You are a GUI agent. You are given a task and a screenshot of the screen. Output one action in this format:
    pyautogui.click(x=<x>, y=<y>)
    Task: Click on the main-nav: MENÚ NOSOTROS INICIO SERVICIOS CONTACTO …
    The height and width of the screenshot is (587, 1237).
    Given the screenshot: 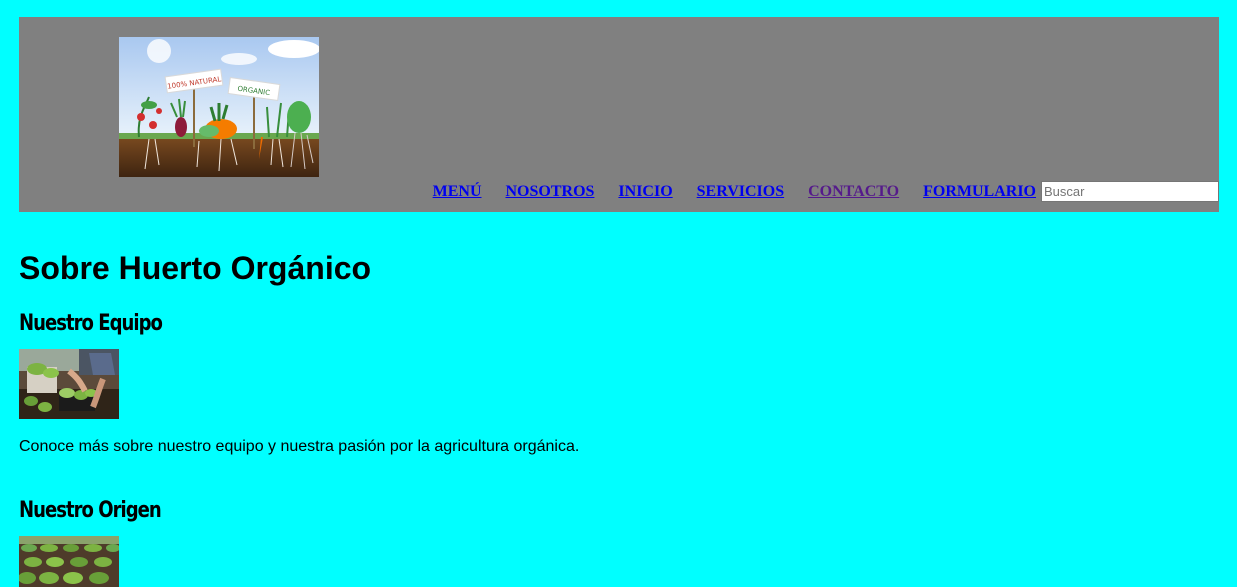 What is the action you would take?
    pyautogui.click(x=826, y=191)
    